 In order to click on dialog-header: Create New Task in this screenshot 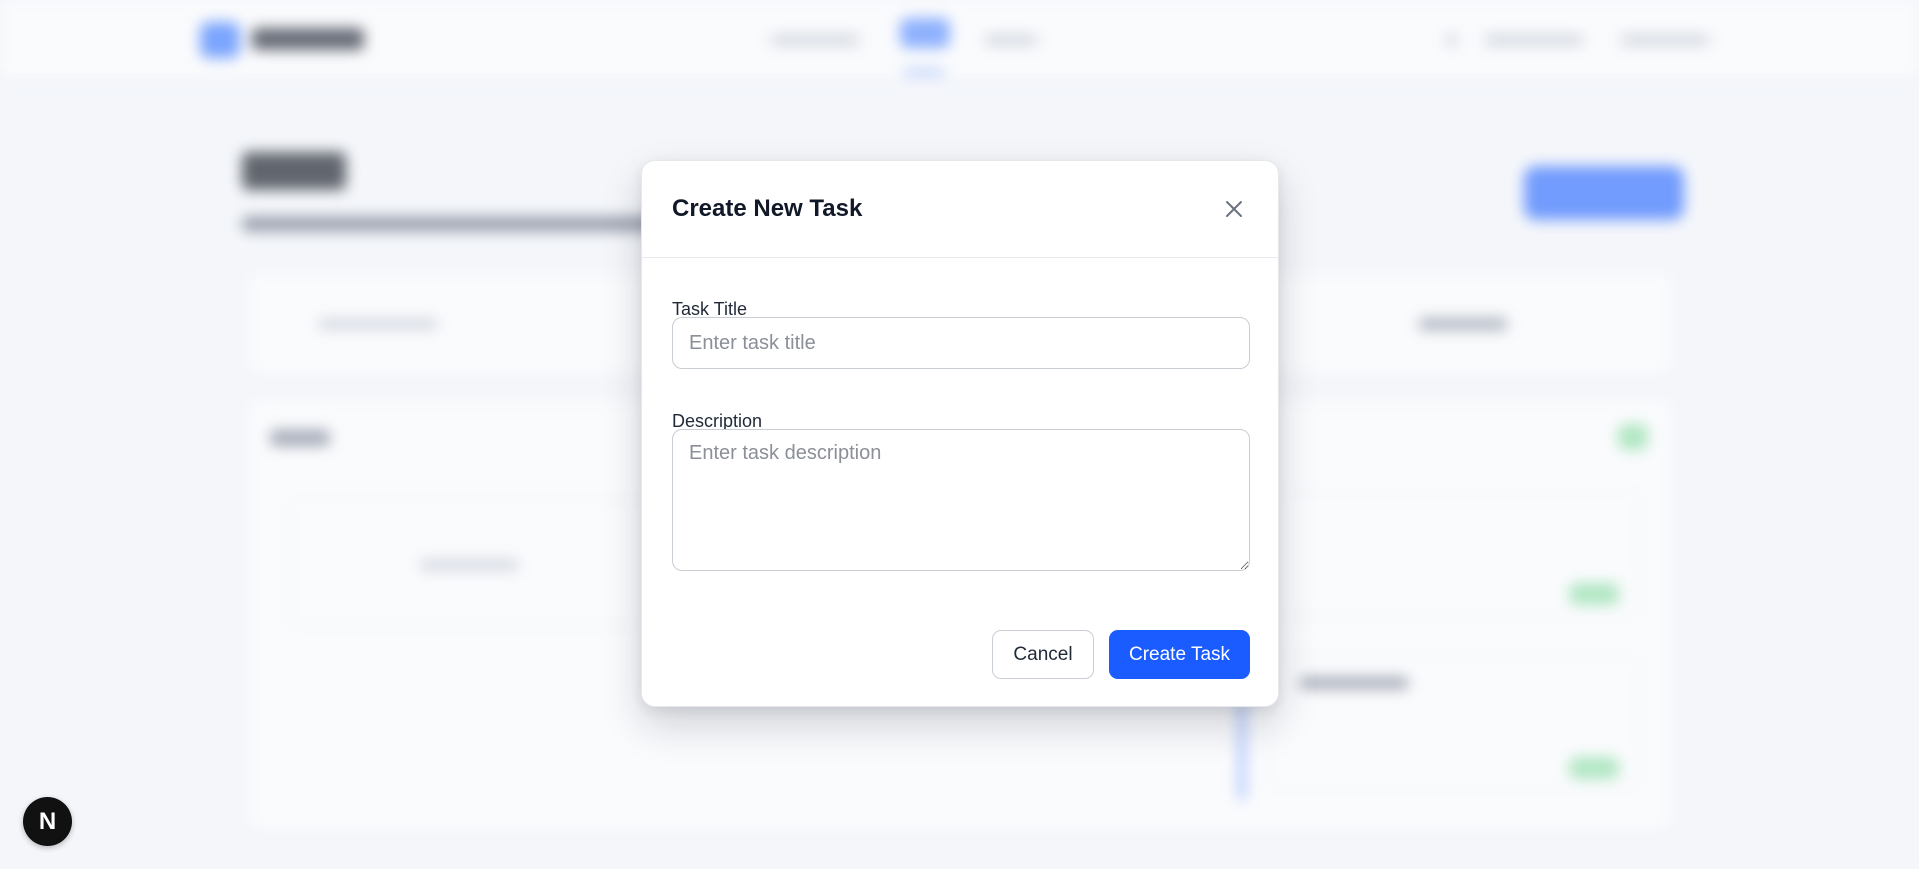, I will do `click(960, 209)`.